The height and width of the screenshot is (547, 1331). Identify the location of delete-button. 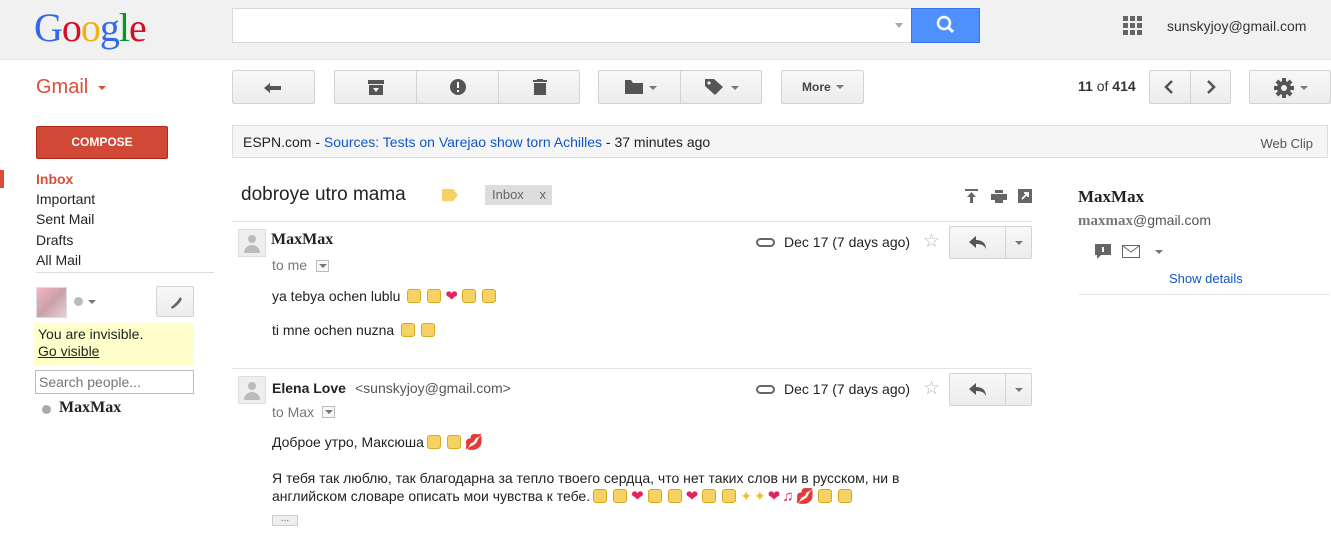
(539, 87).